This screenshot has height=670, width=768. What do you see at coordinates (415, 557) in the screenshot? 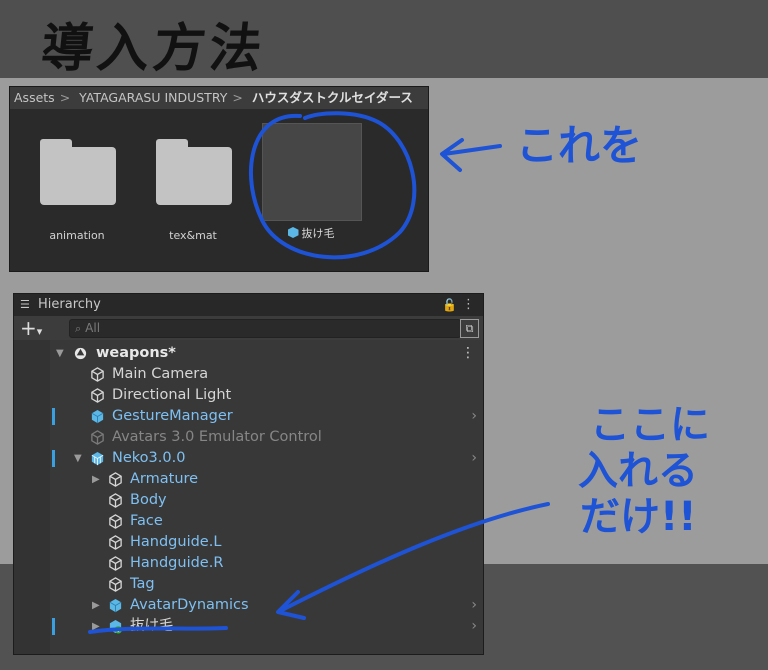
I see `arrow-to-hierarchy` at bounding box center [415, 557].